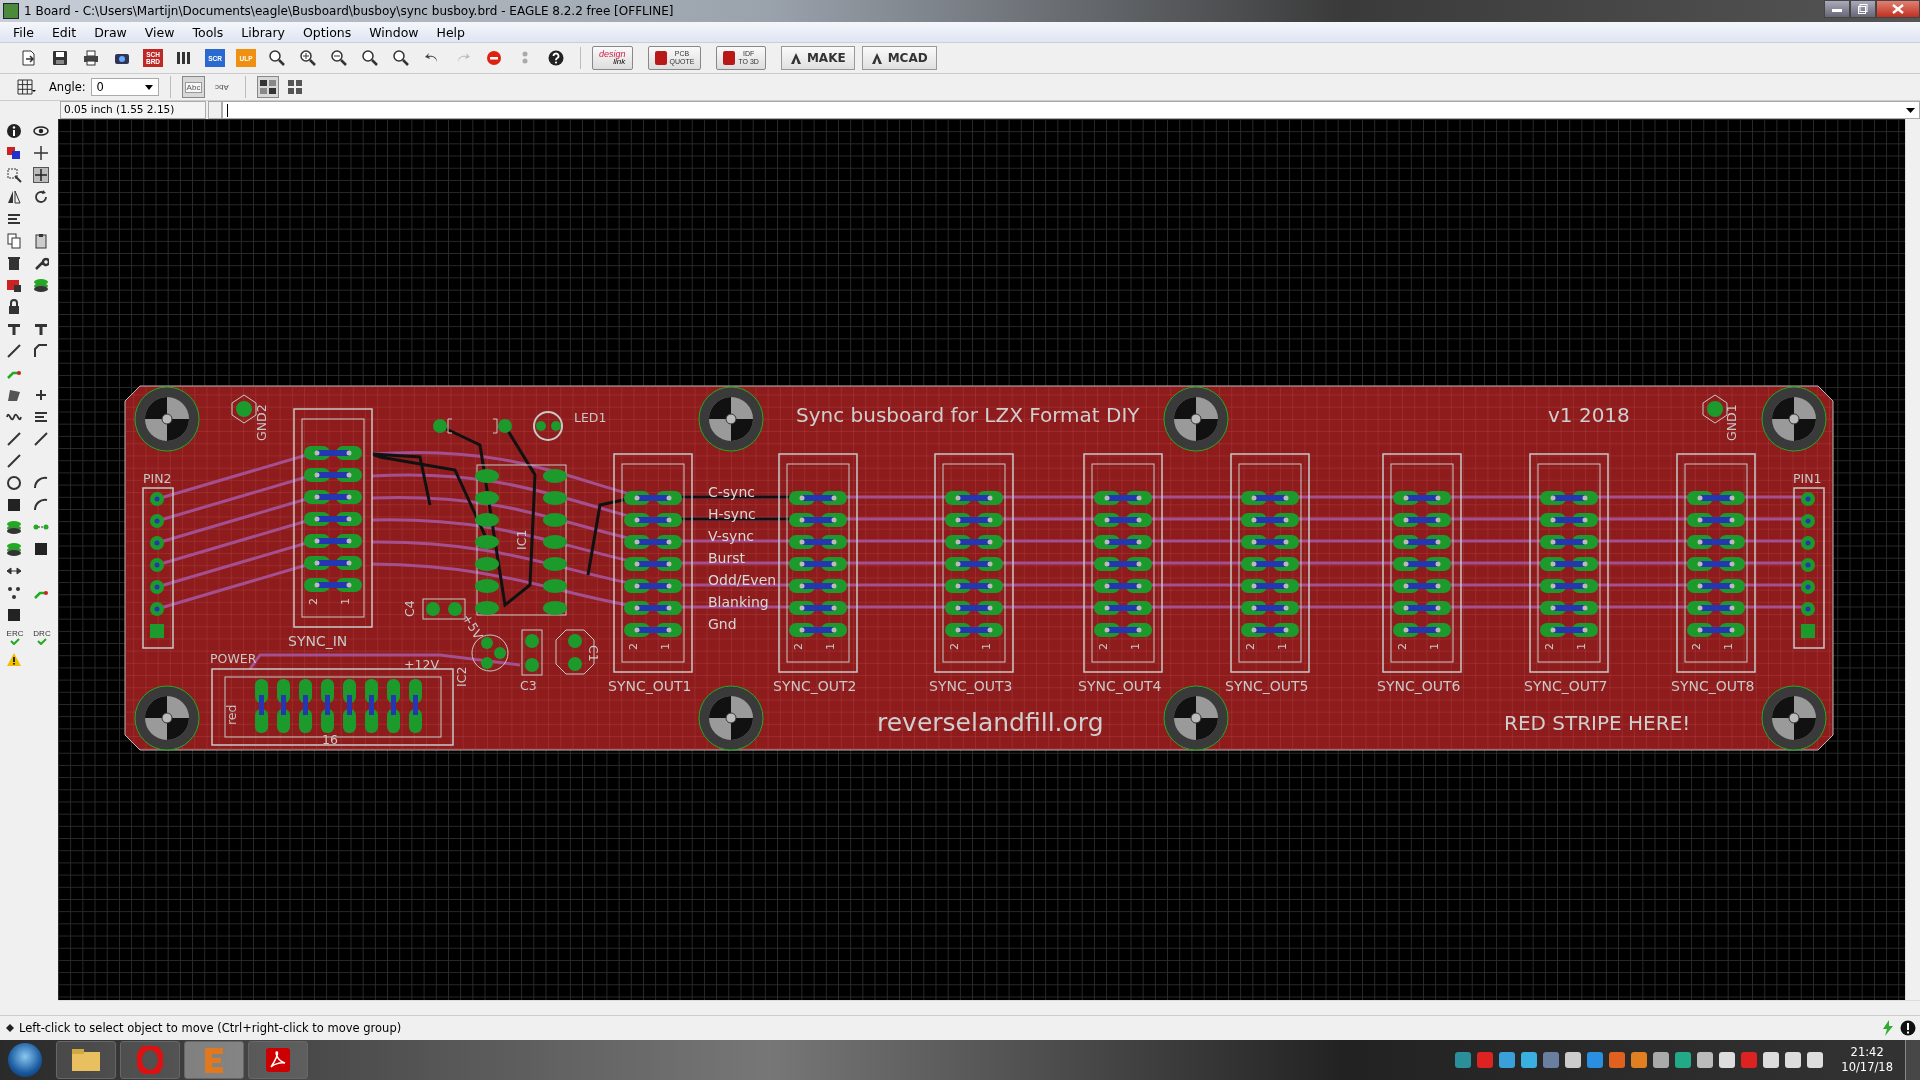  I want to click on menu-item: Edit, so click(64, 32).